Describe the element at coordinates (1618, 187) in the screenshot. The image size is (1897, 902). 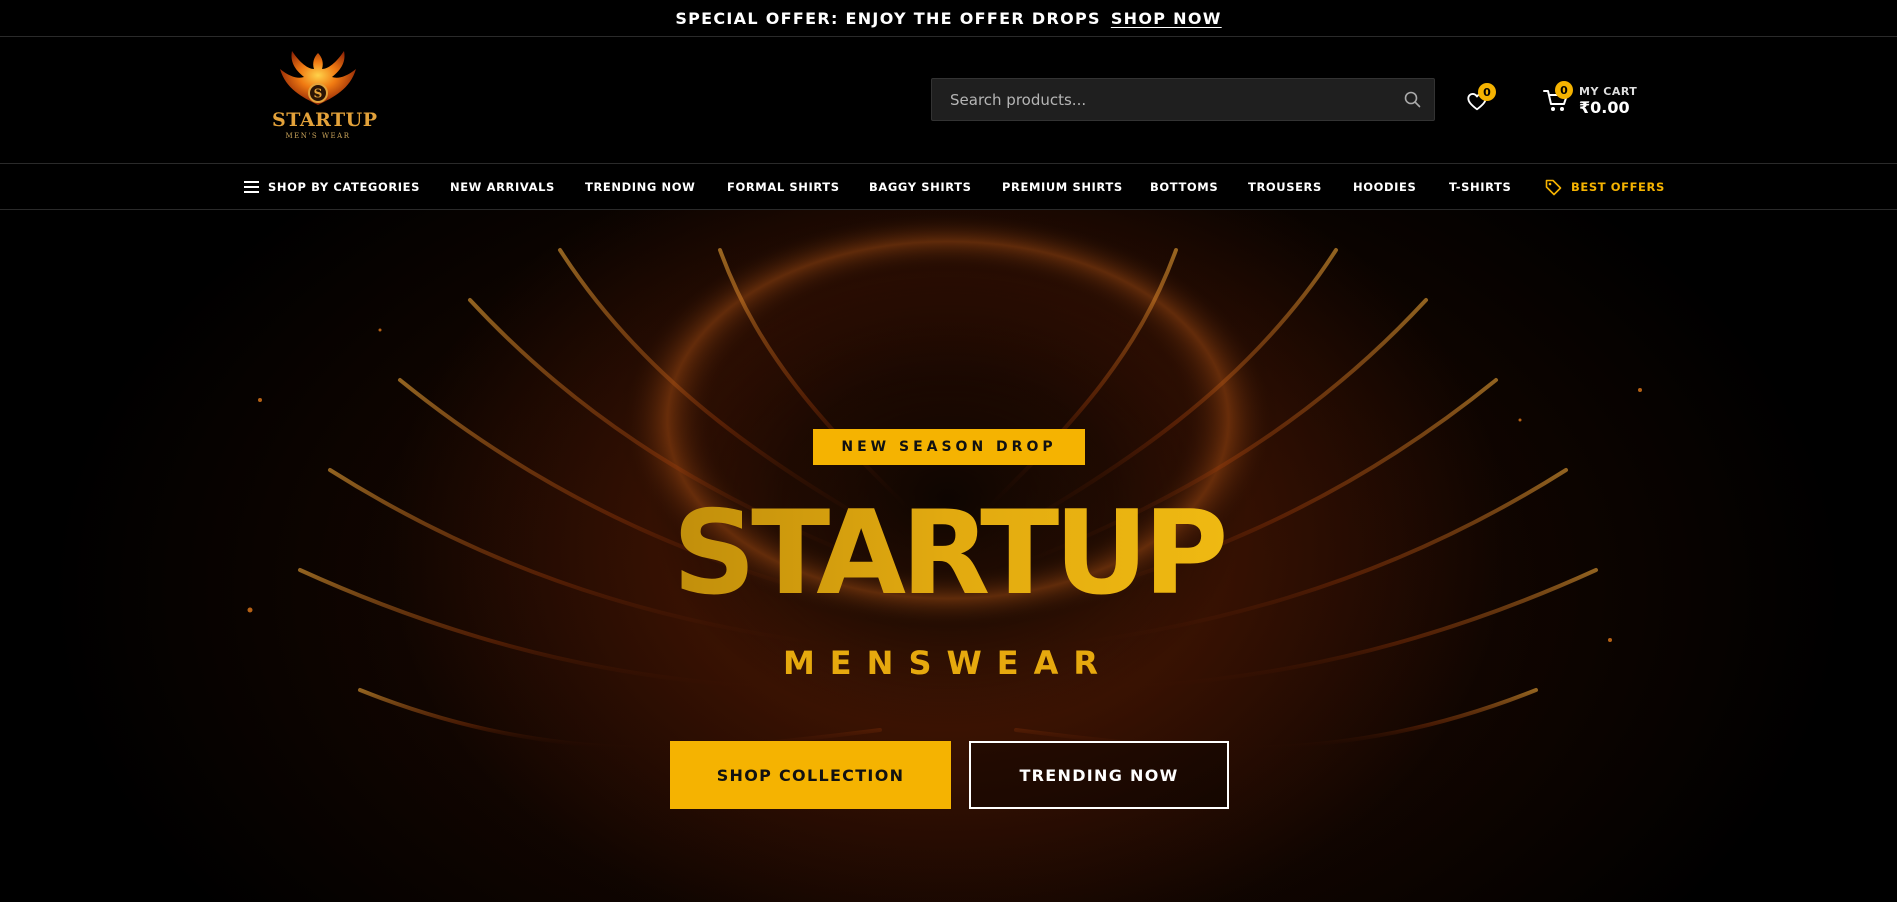
I see `nav-label: BEST OFFERS` at that location.